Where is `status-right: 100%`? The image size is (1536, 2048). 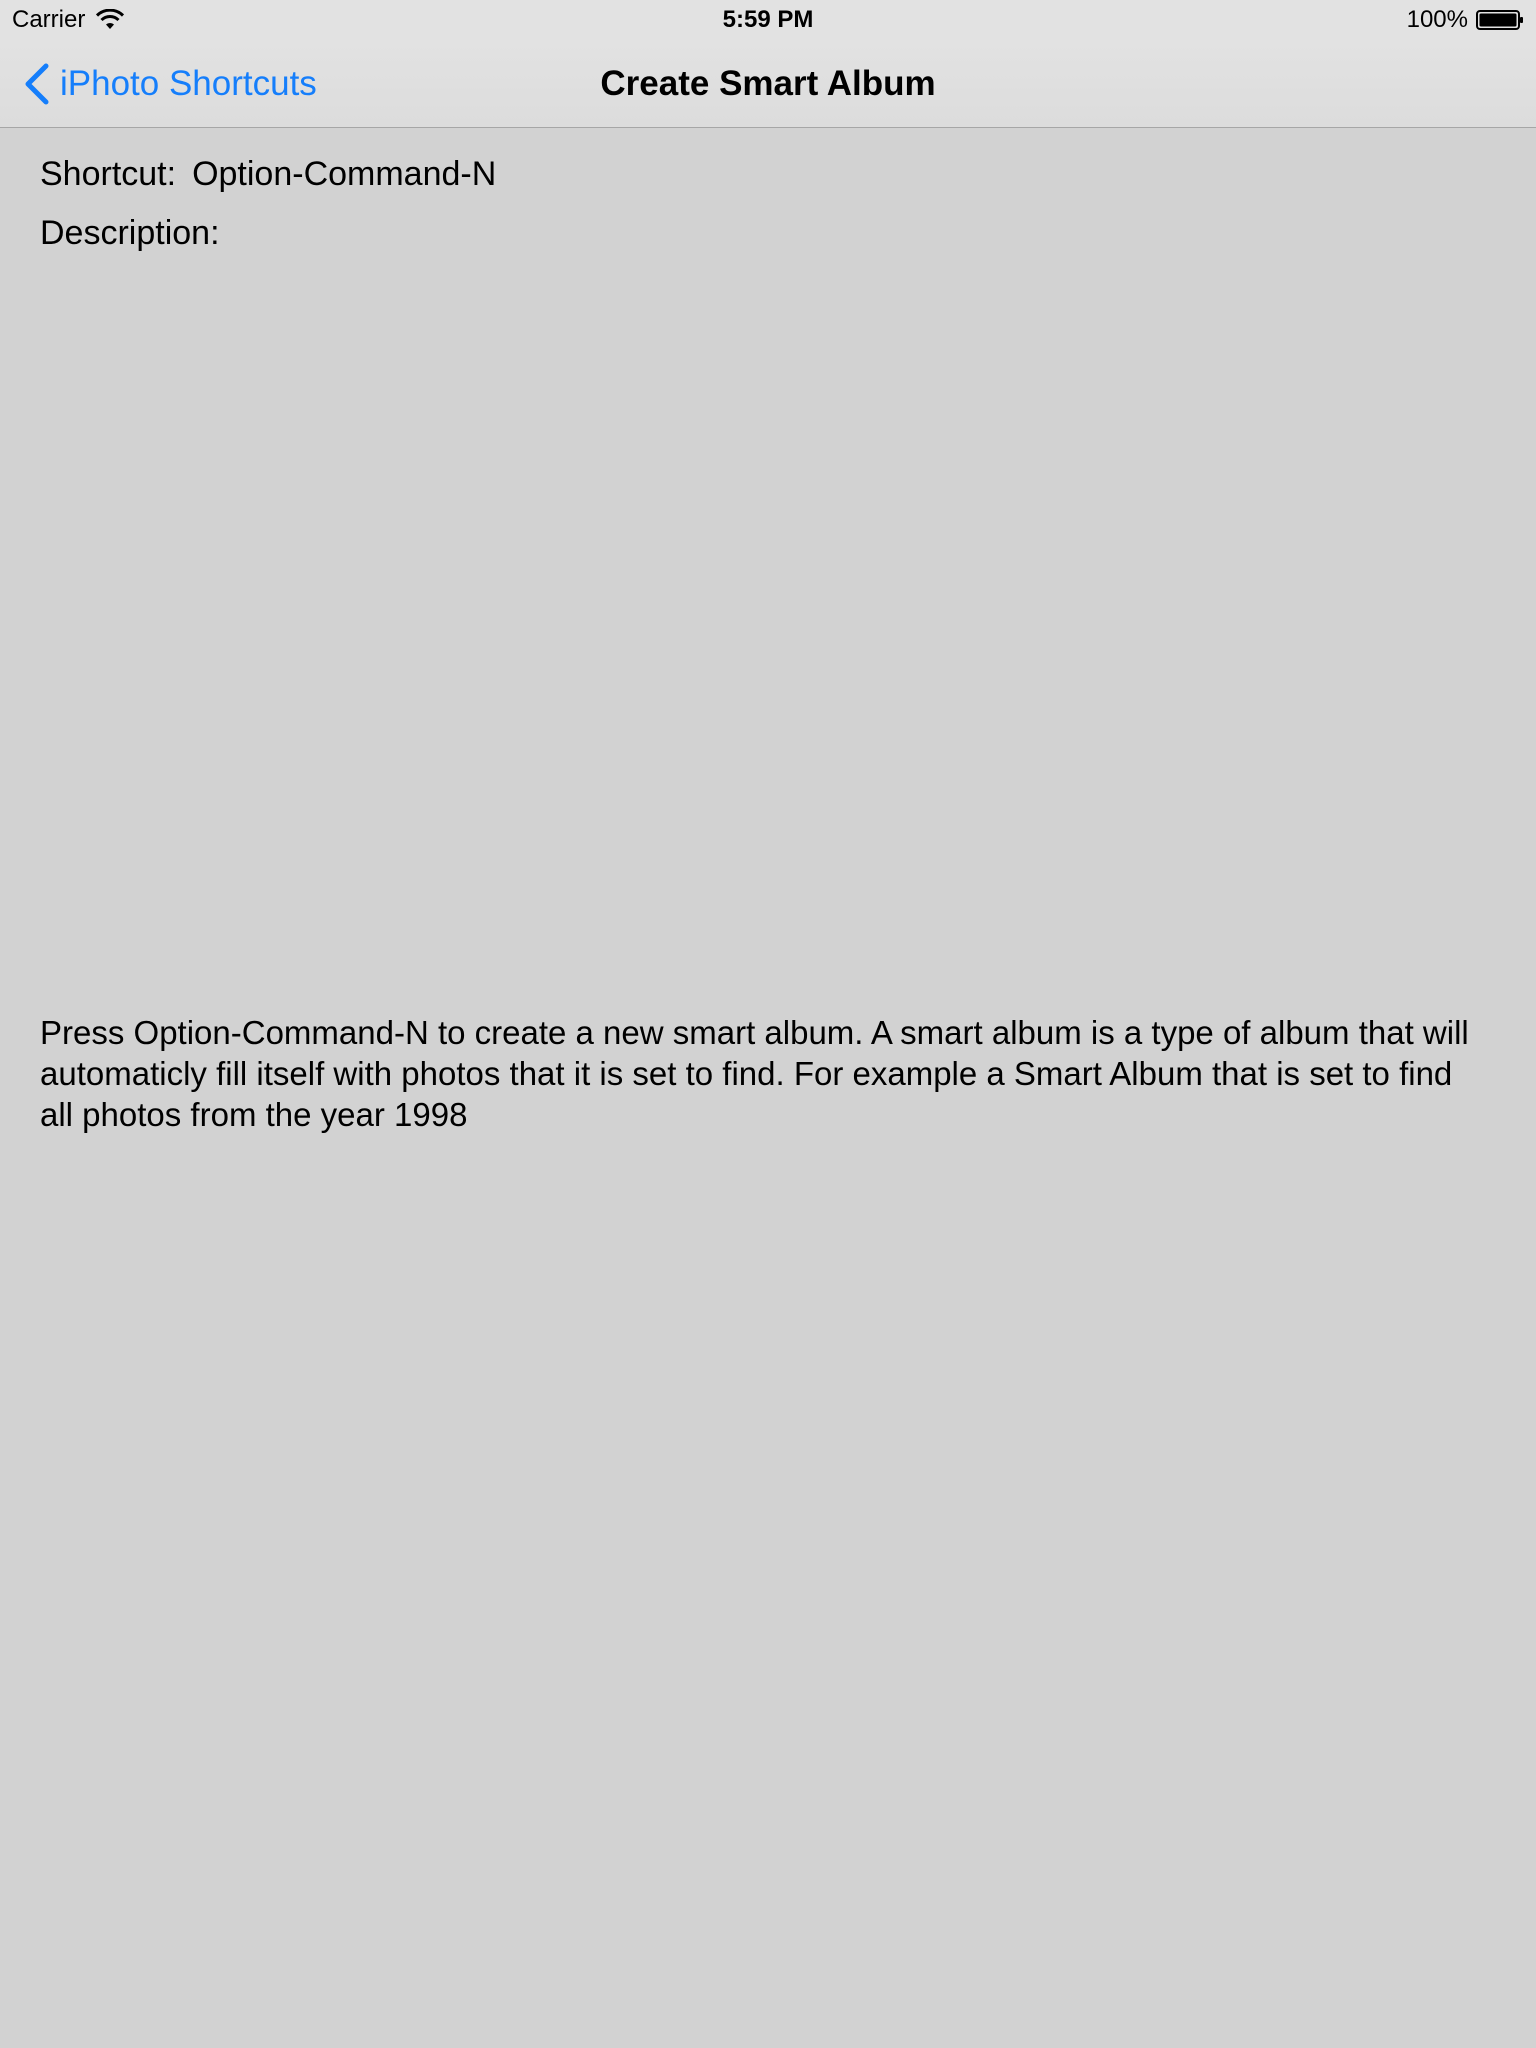
status-right: 100% is located at coordinates (1465, 20).